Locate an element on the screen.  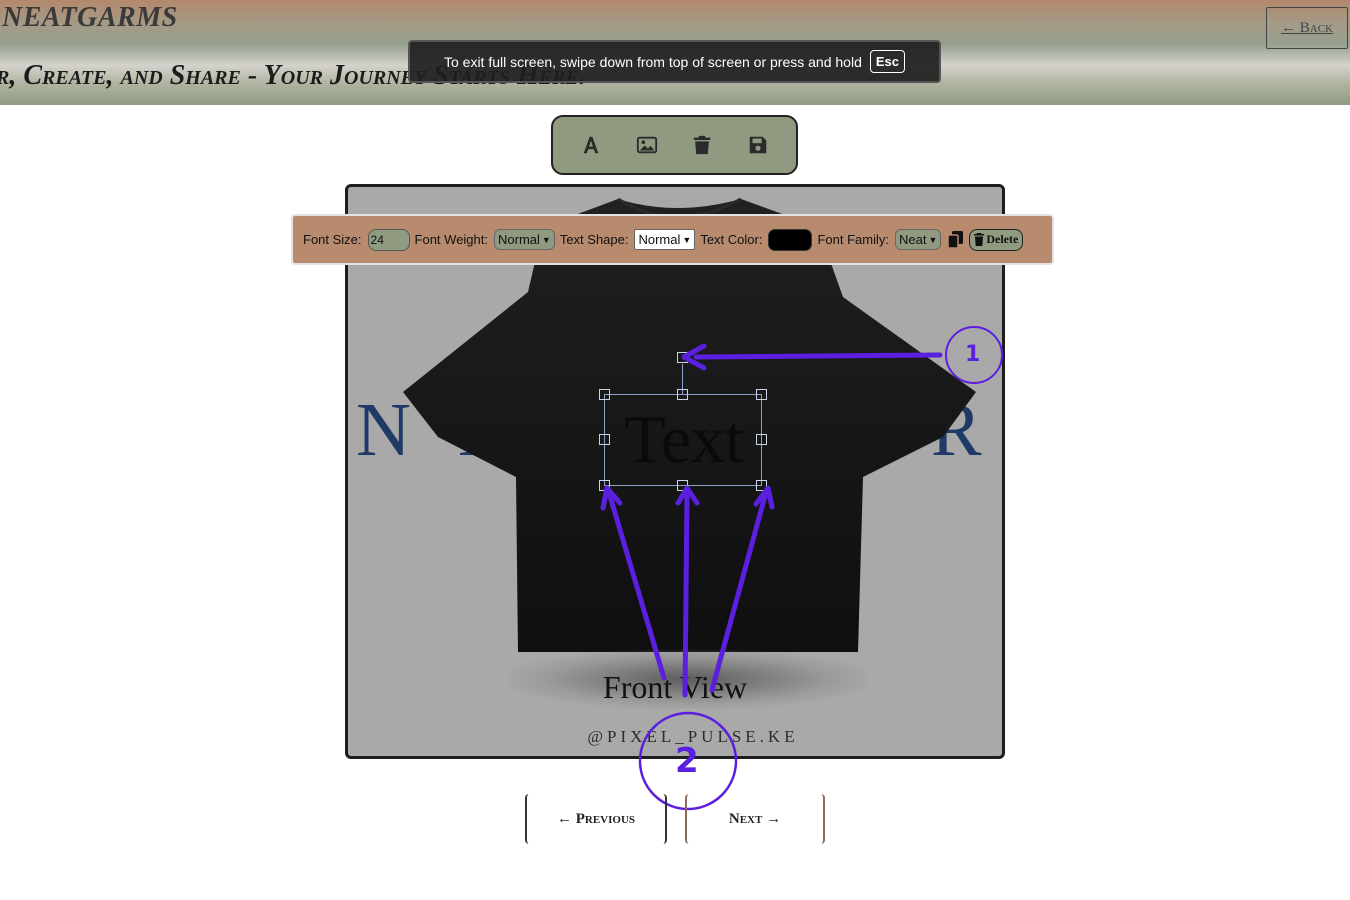
resize-handle-bottom-right is located at coordinates (761, 485).